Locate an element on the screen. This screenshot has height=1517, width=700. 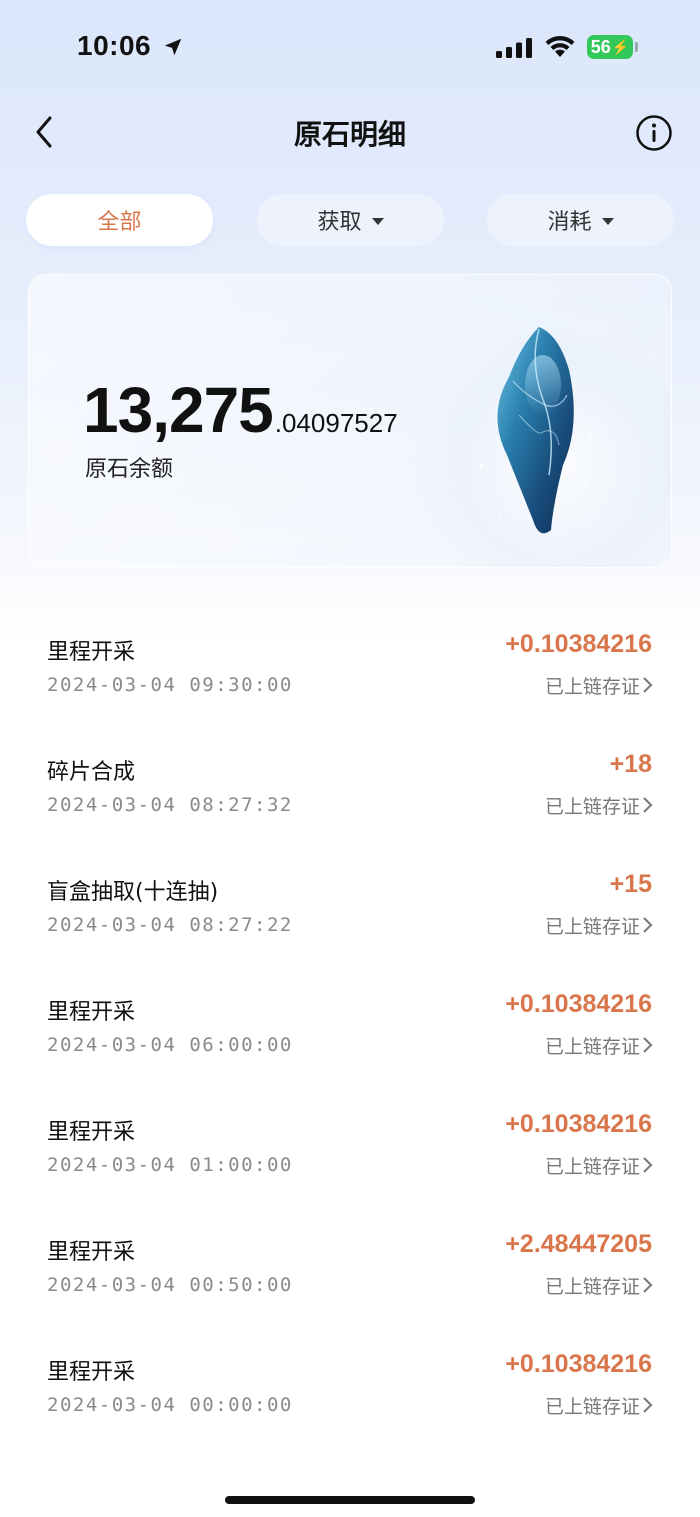
record-time: 2024-03-04 09:30:00 is located at coordinates (170, 685).